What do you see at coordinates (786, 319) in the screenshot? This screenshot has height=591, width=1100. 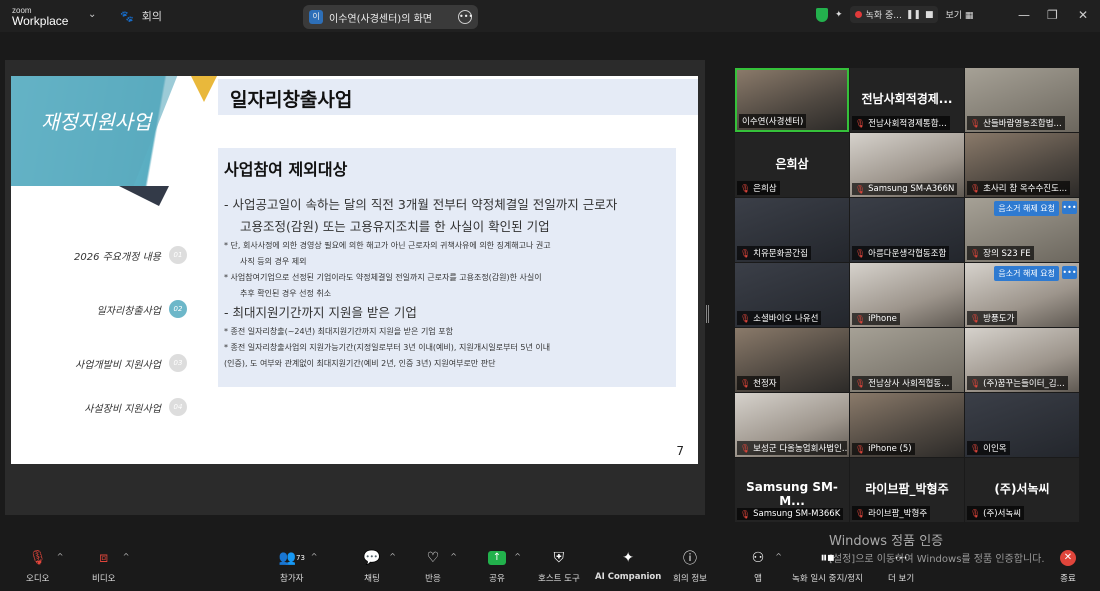 I see `participant-name: 소셜바이오 나유선` at bounding box center [786, 319].